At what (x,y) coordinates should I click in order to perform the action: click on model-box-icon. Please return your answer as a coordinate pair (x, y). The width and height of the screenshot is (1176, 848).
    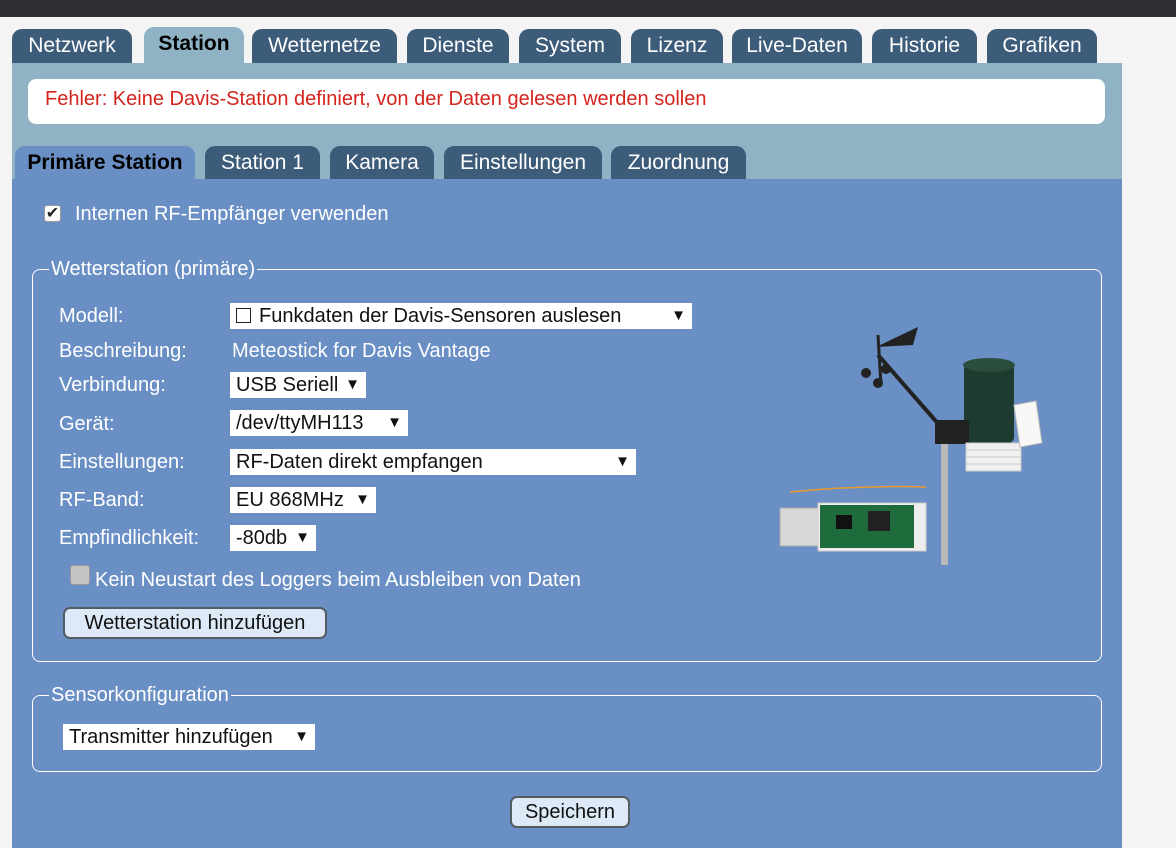
    Looking at the image, I should click on (243, 315).